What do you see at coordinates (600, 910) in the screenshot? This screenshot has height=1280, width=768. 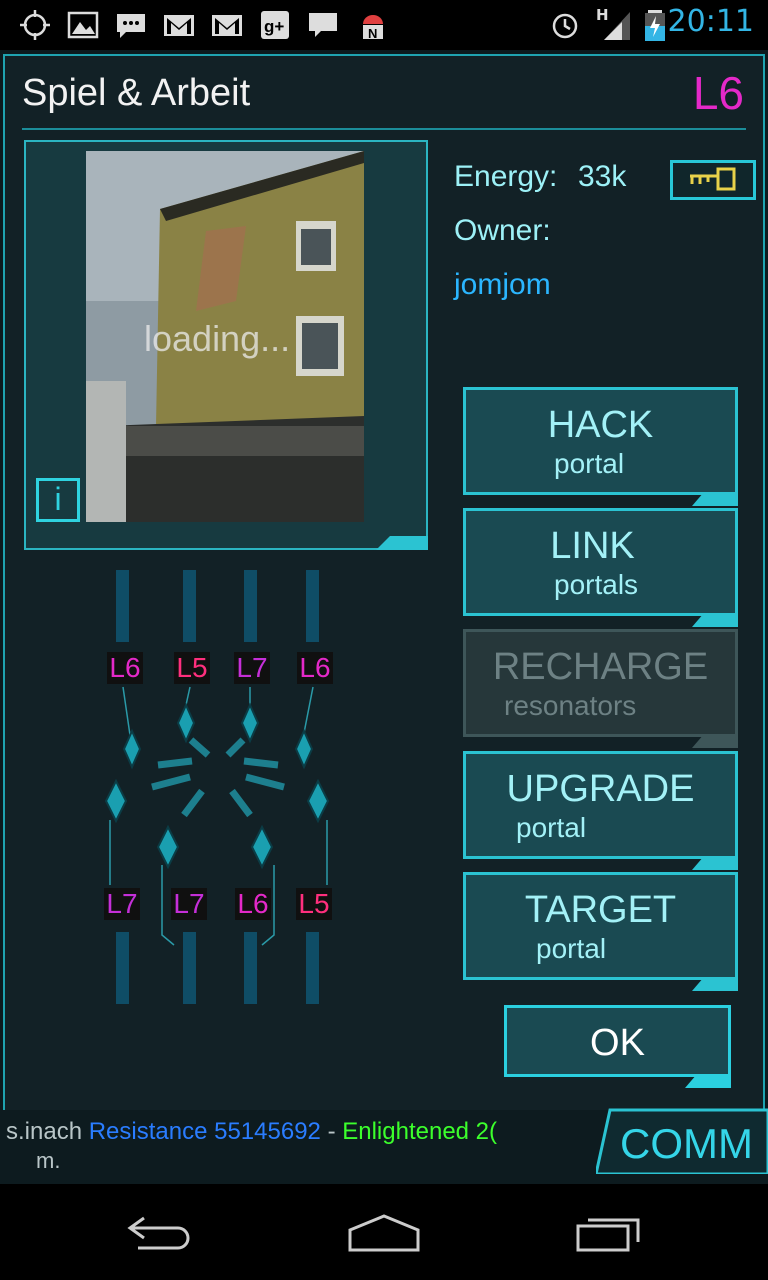 I see `action-title: TARGET` at bounding box center [600, 910].